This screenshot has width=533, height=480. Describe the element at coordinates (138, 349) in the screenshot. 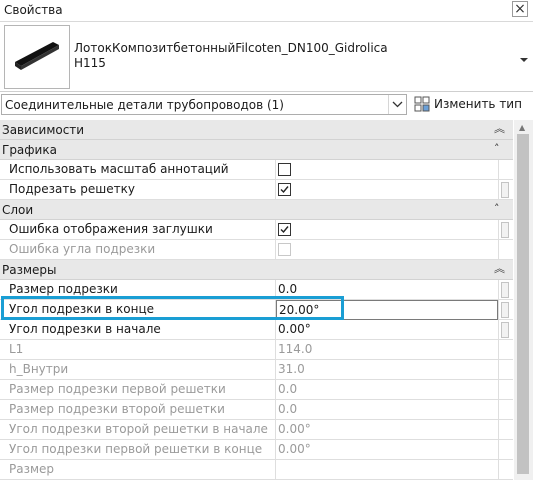

I see `property-name: L1` at that location.